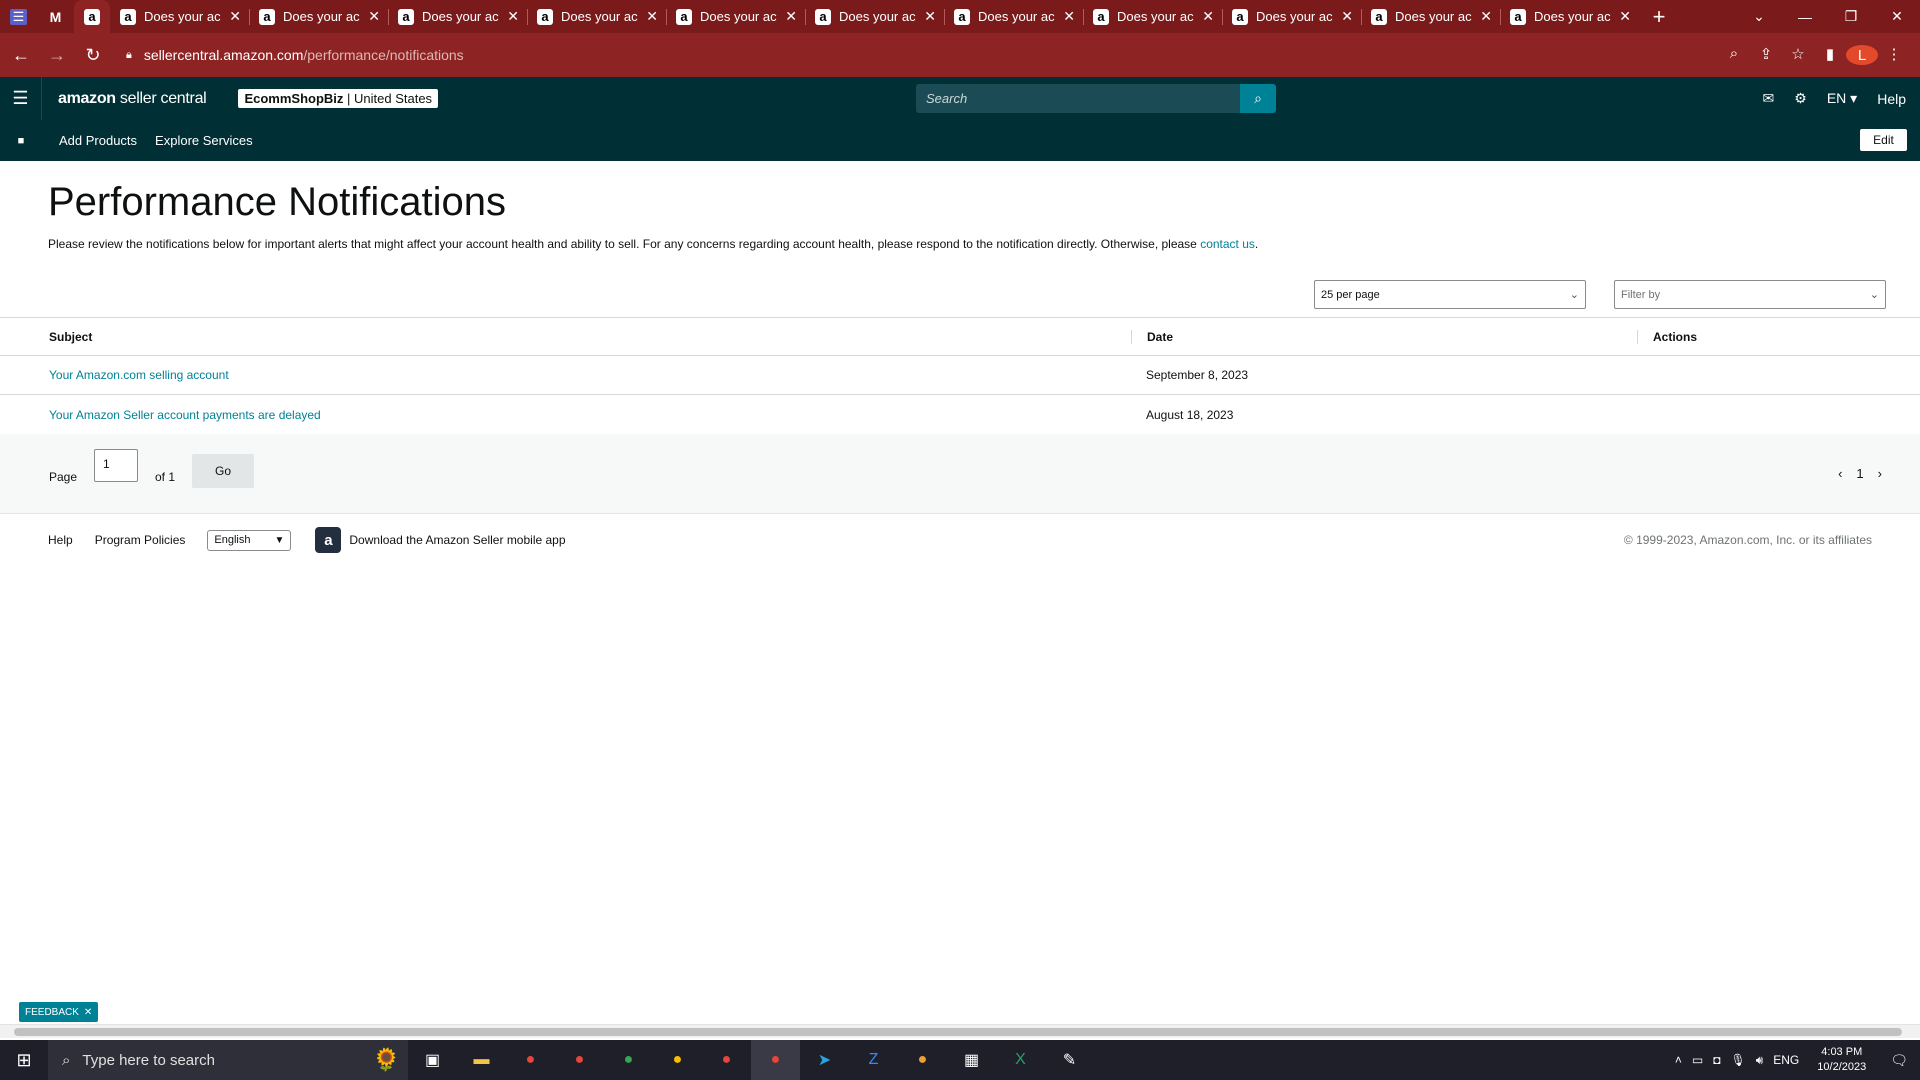  I want to click on chevron-left-icon: ‹, so click(1840, 473).